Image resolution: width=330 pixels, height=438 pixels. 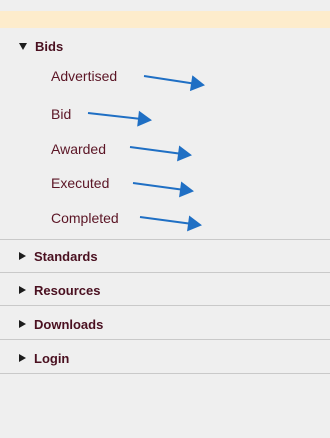 What do you see at coordinates (165, 357) in the screenshot?
I see `login-section: Login` at bounding box center [165, 357].